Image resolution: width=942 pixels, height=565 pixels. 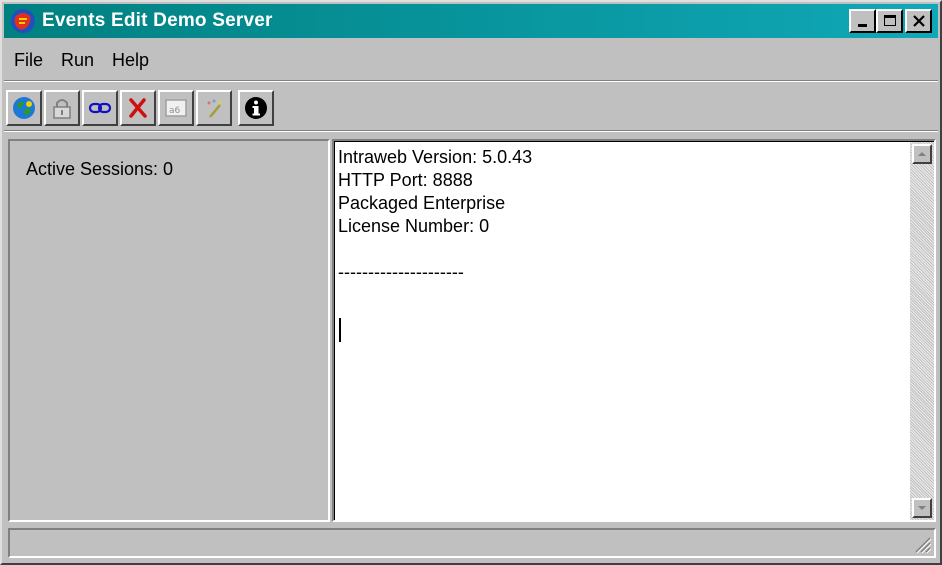 I want to click on link-icon, so click(x=100, y=108).